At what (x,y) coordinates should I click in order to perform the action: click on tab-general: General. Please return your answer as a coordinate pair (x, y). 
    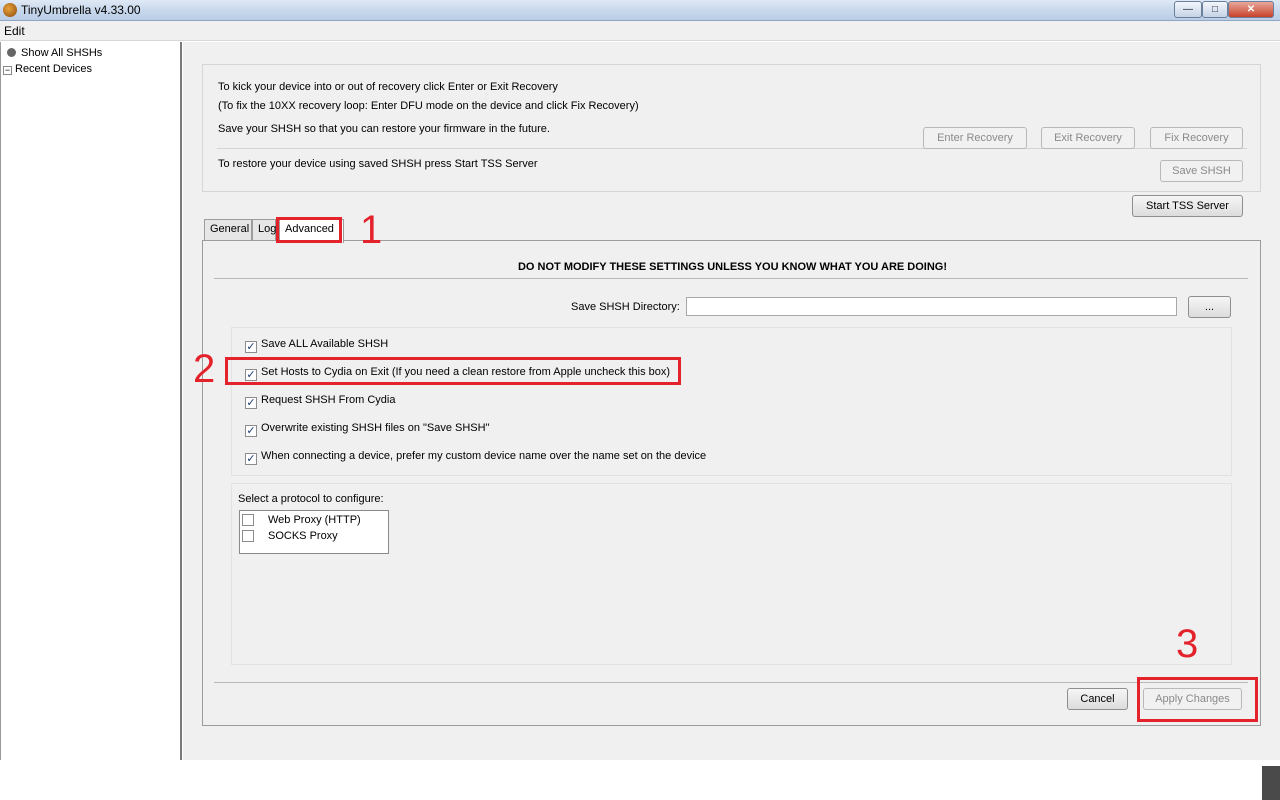
    Looking at the image, I should click on (228, 229).